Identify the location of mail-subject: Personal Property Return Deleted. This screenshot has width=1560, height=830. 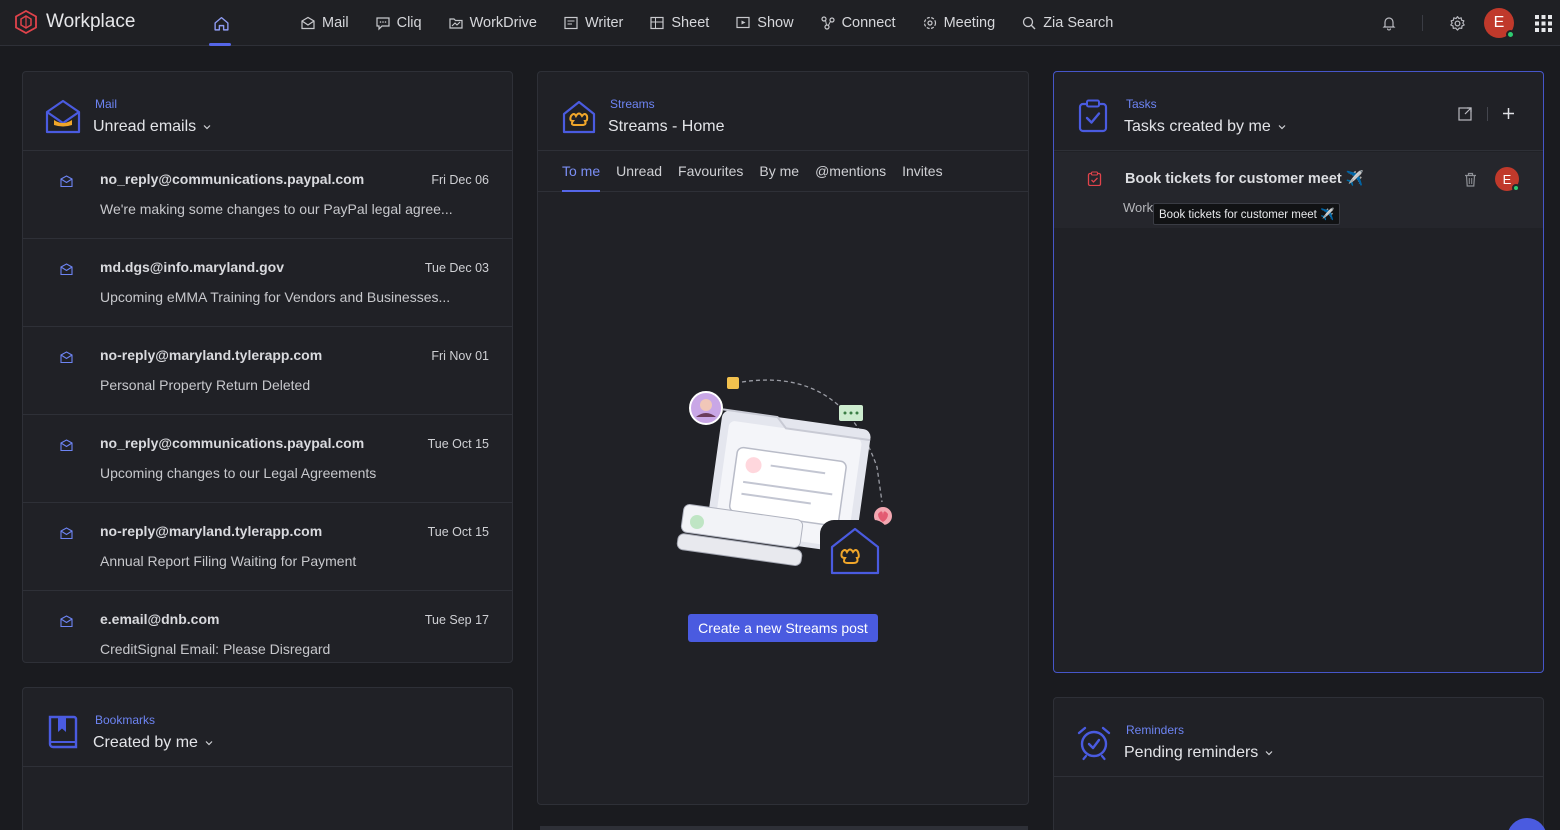
(205, 385).